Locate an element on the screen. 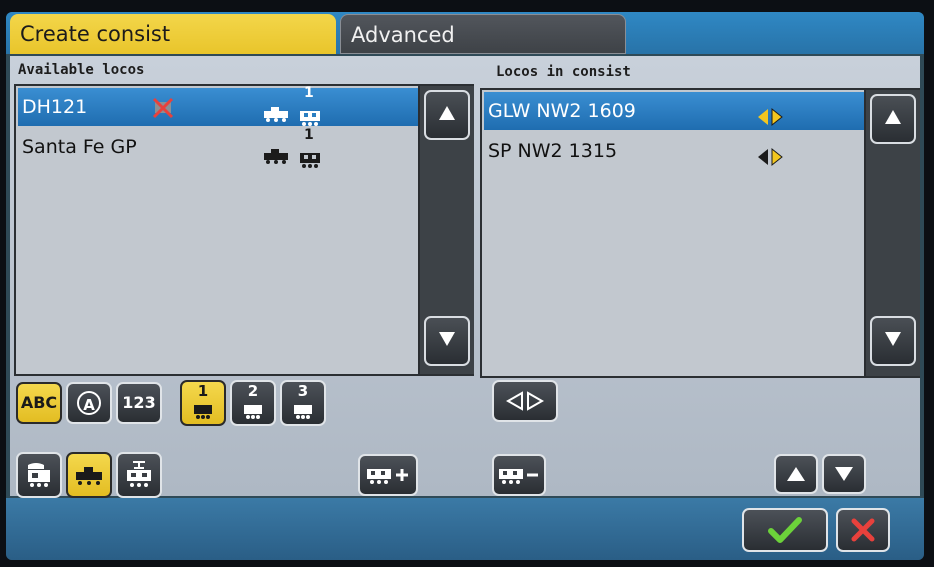 Image resolution: width=934 pixels, height=567 pixels. check-icon is located at coordinates (785, 530).